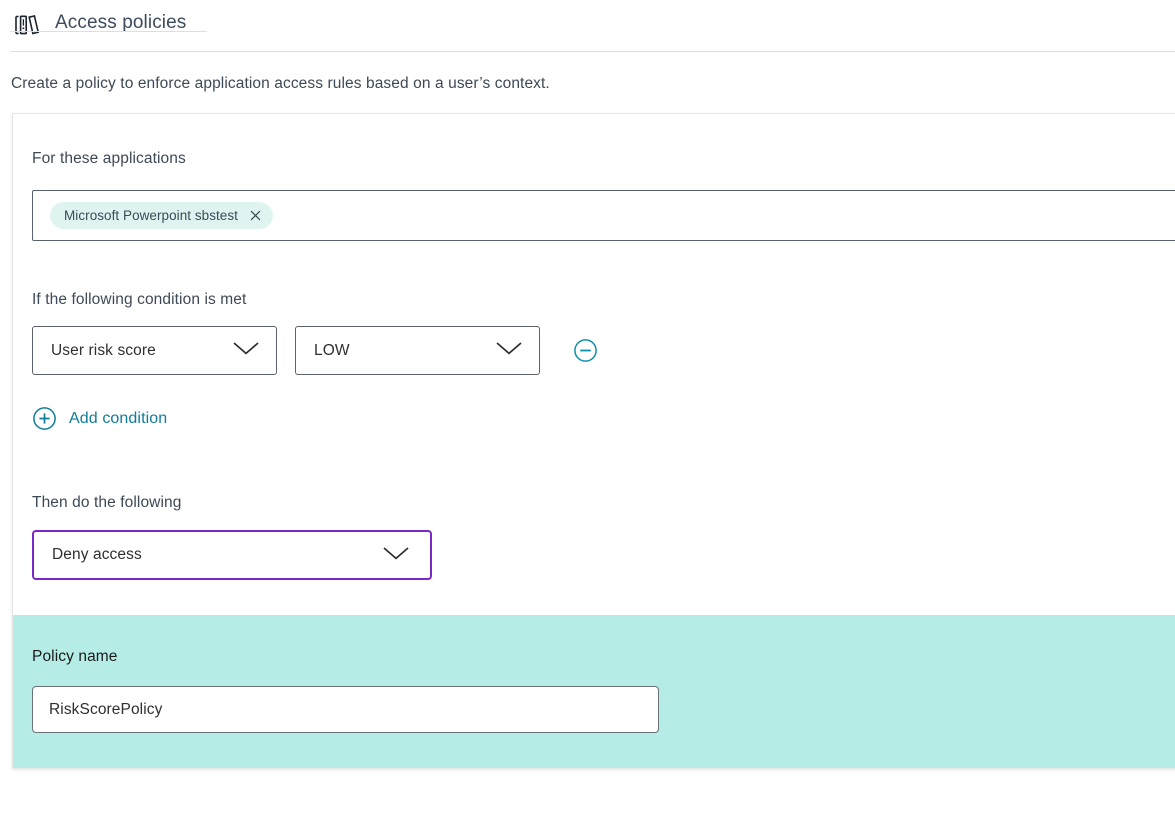  I want to click on condition-type-select: User risk score, so click(154, 350).